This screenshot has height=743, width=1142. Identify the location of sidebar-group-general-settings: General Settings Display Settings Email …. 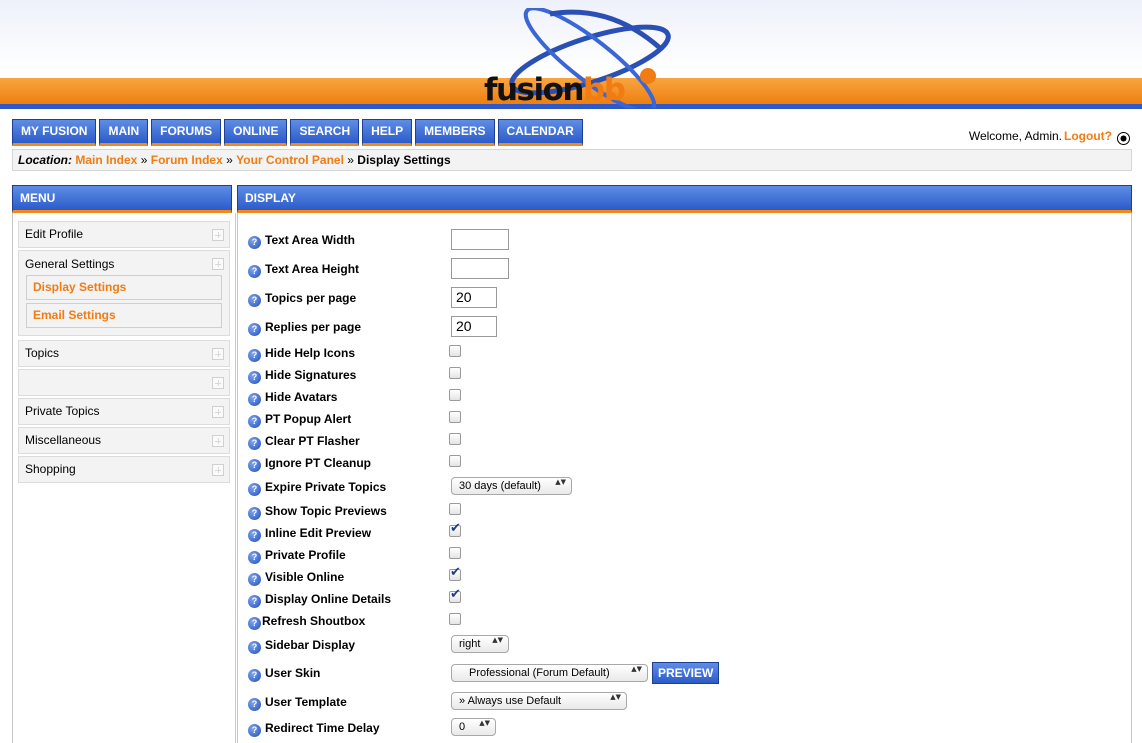
(124, 293).